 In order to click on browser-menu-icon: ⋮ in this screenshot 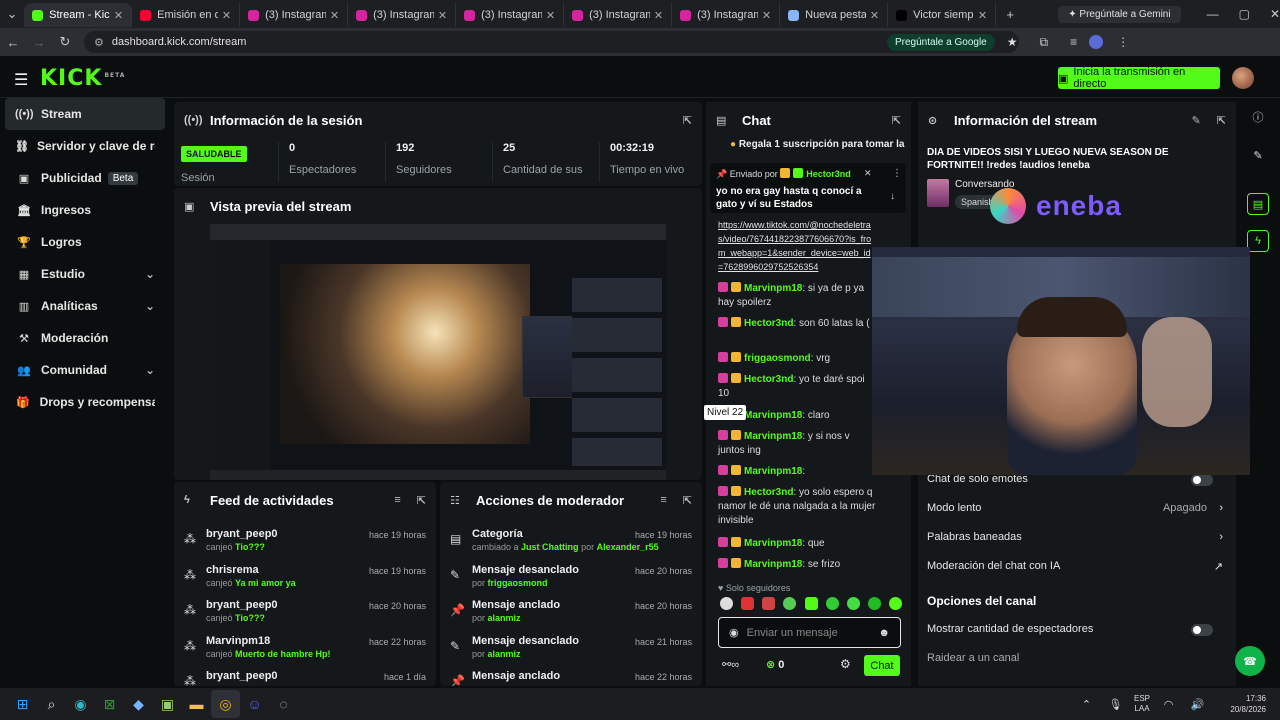, I will do `click(1123, 42)`.